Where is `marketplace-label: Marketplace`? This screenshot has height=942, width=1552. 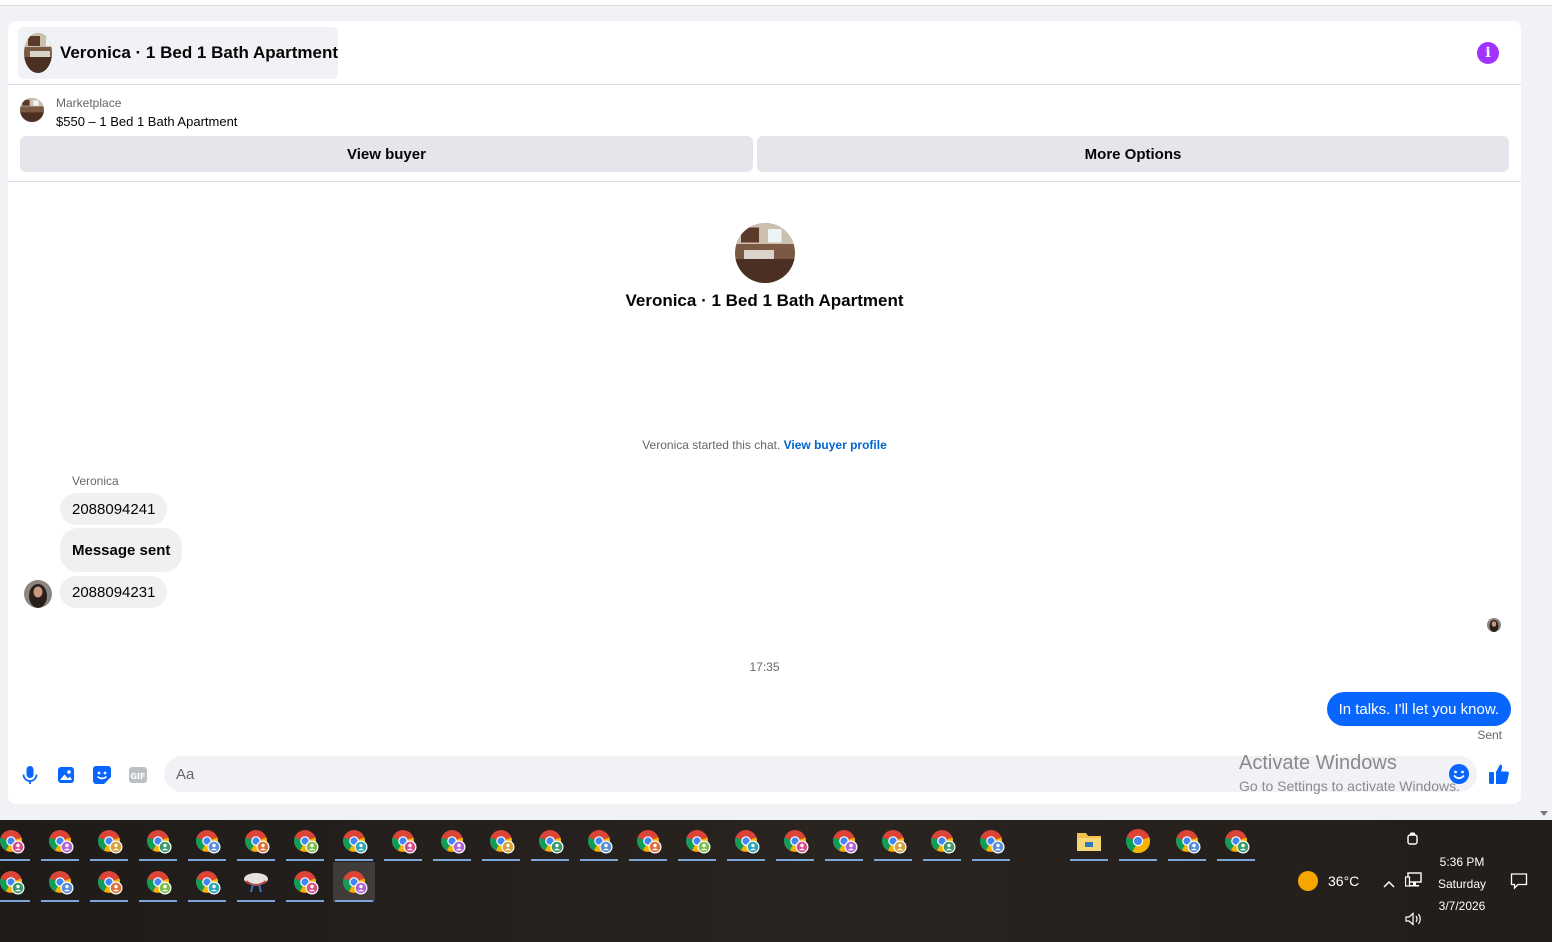 marketplace-label: Marketplace is located at coordinates (89, 103).